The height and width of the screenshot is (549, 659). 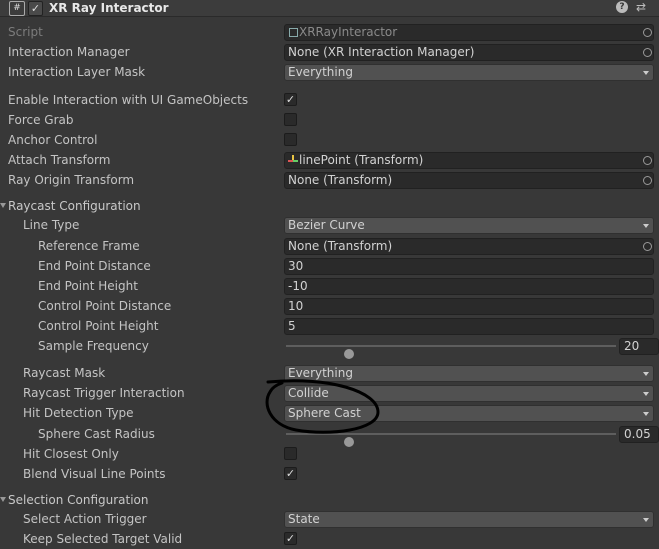 I want to click on enable-ui-checkbox: ✓, so click(x=290, y=99).